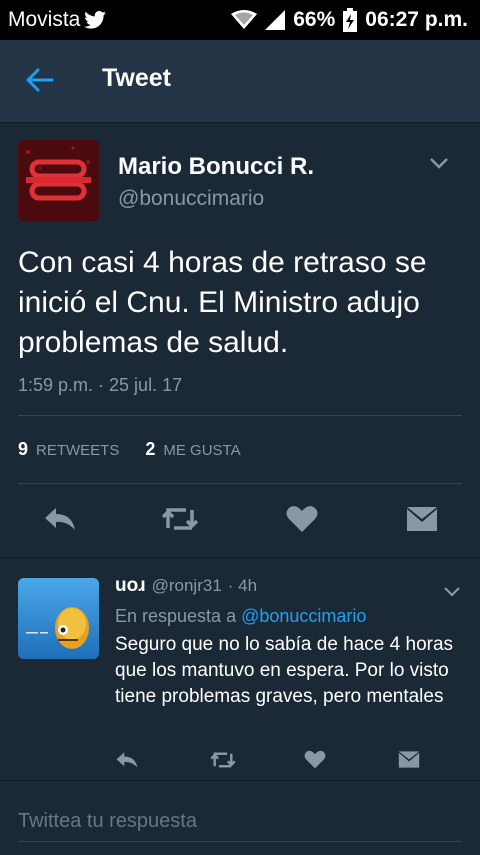 The image size is (480, 855). What do you see at coordinates (130, 586) in the screenshot?
I see `reply-author-name: uoɹ` at bounding box center [130, 586].